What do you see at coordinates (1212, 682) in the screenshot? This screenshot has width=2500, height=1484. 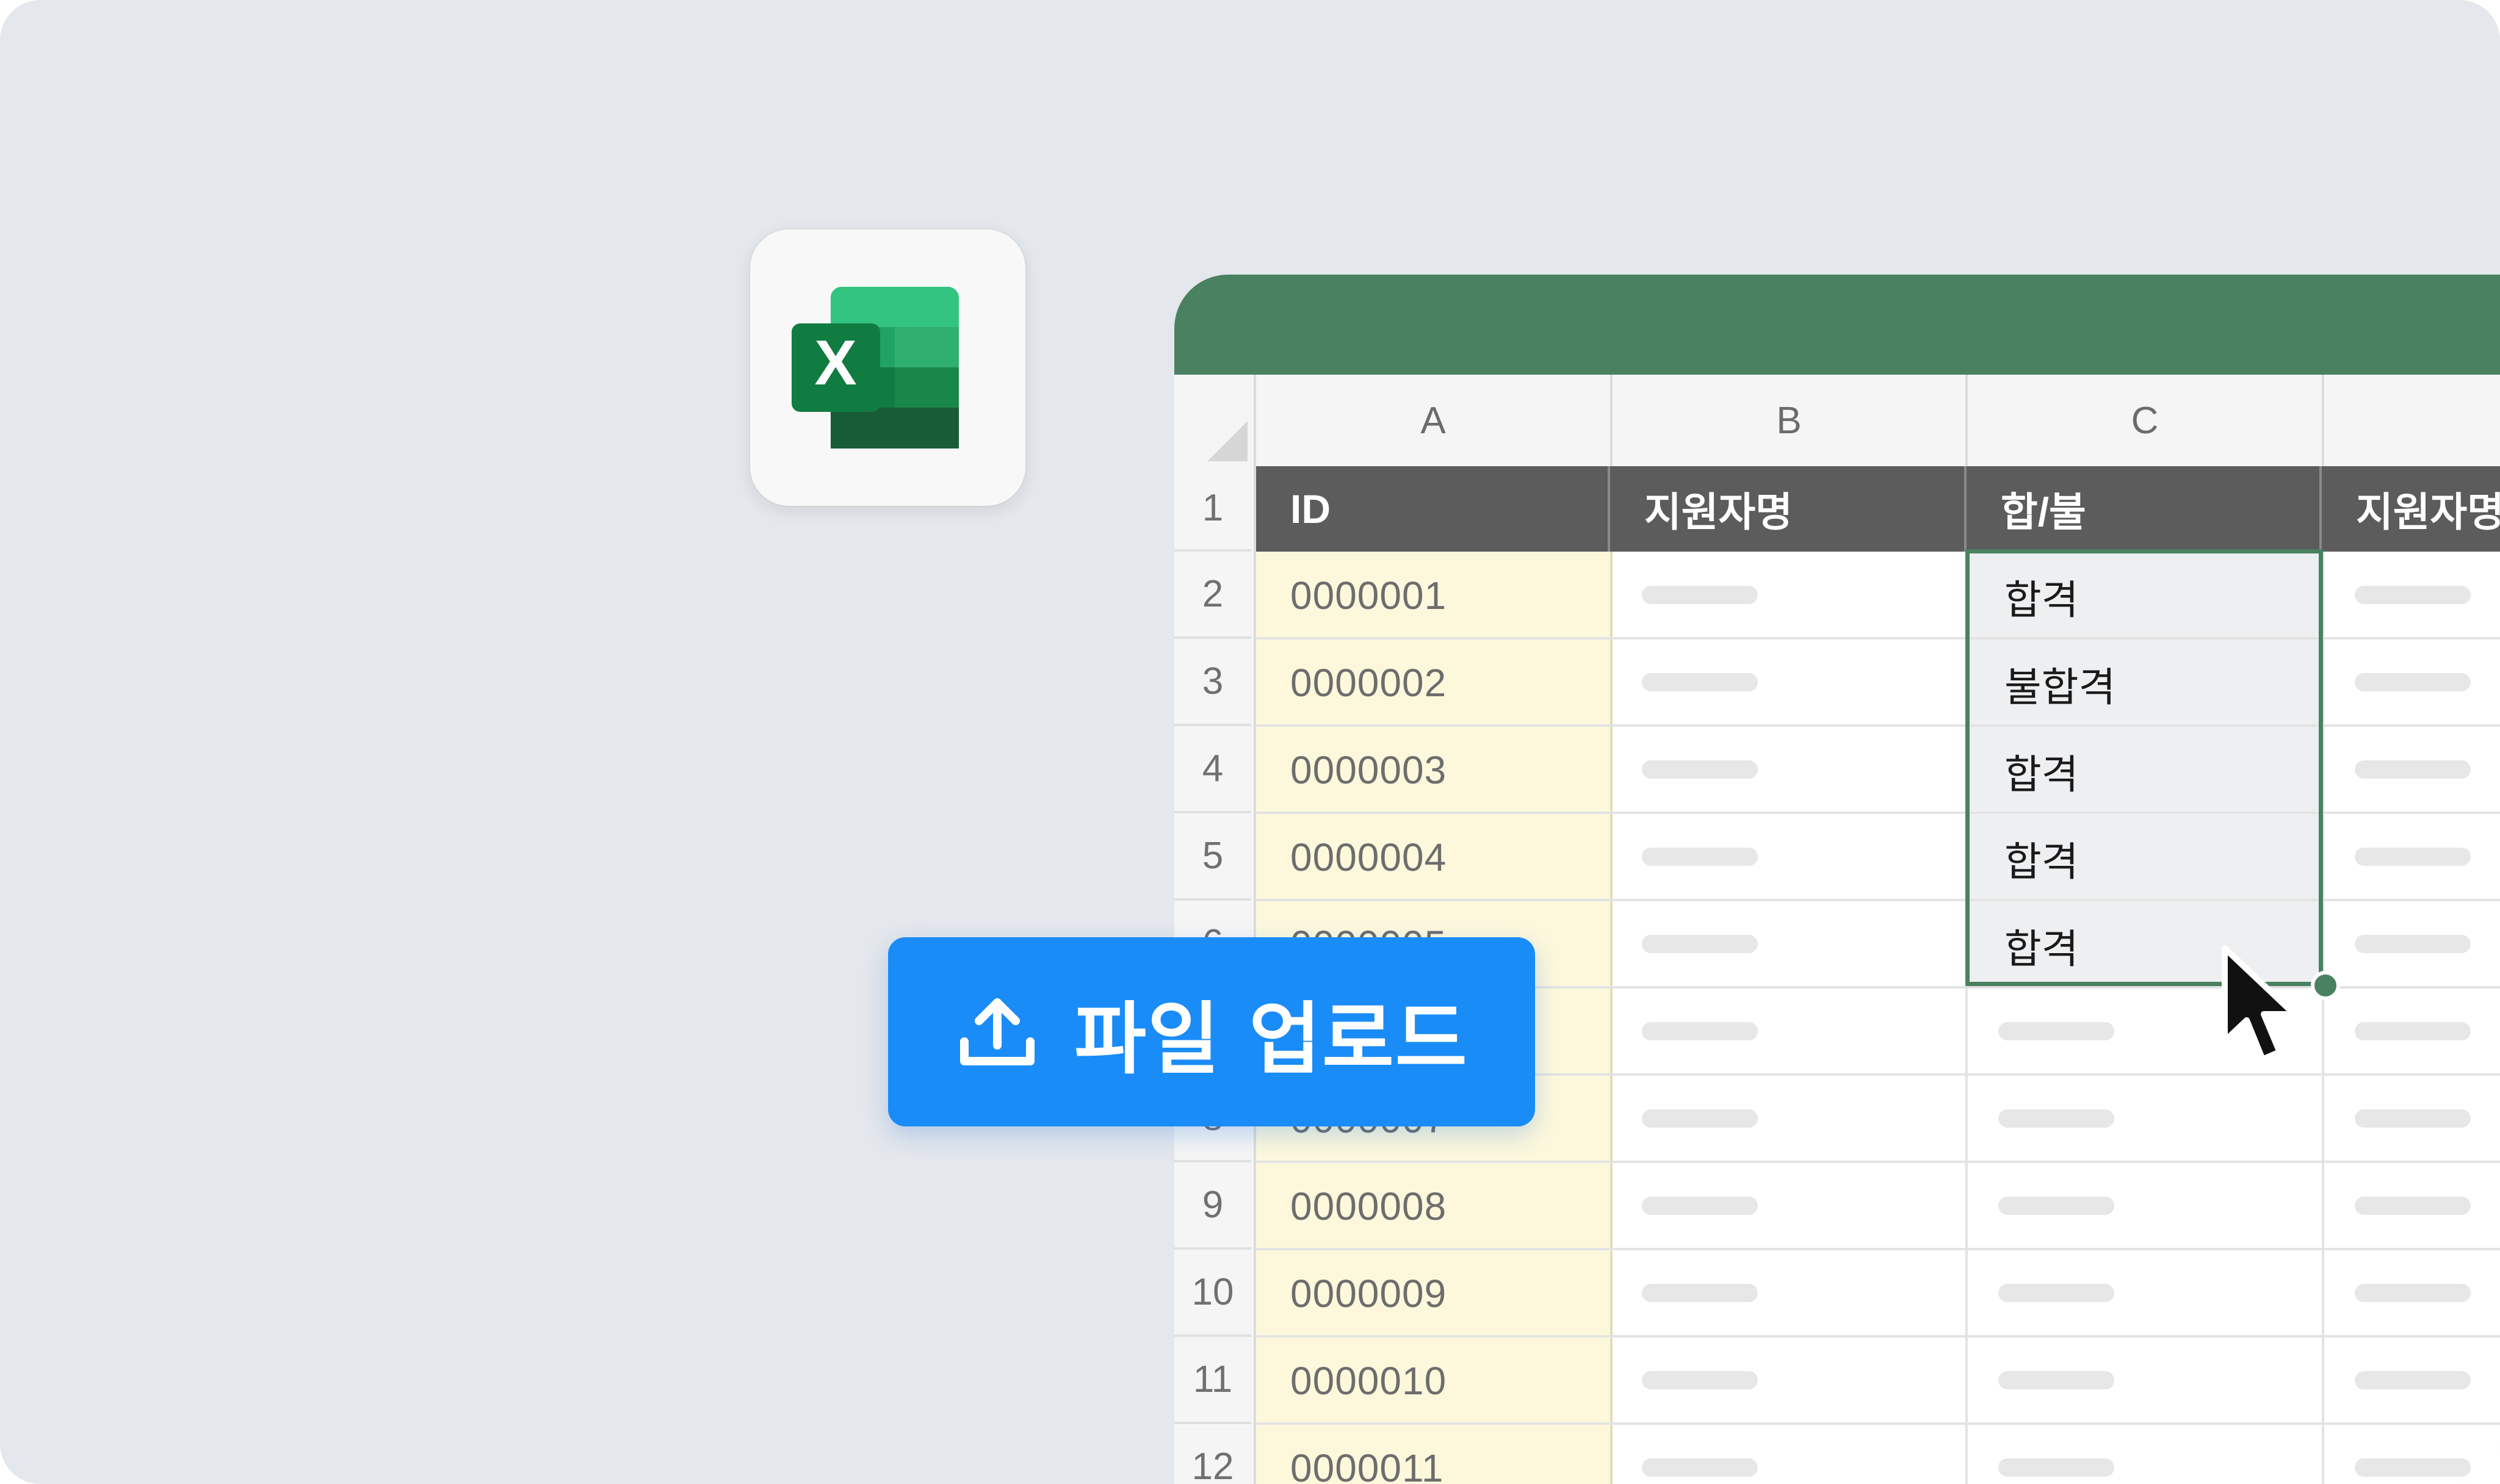 I see `row-number: 3` at bounding box center [1212, 682].